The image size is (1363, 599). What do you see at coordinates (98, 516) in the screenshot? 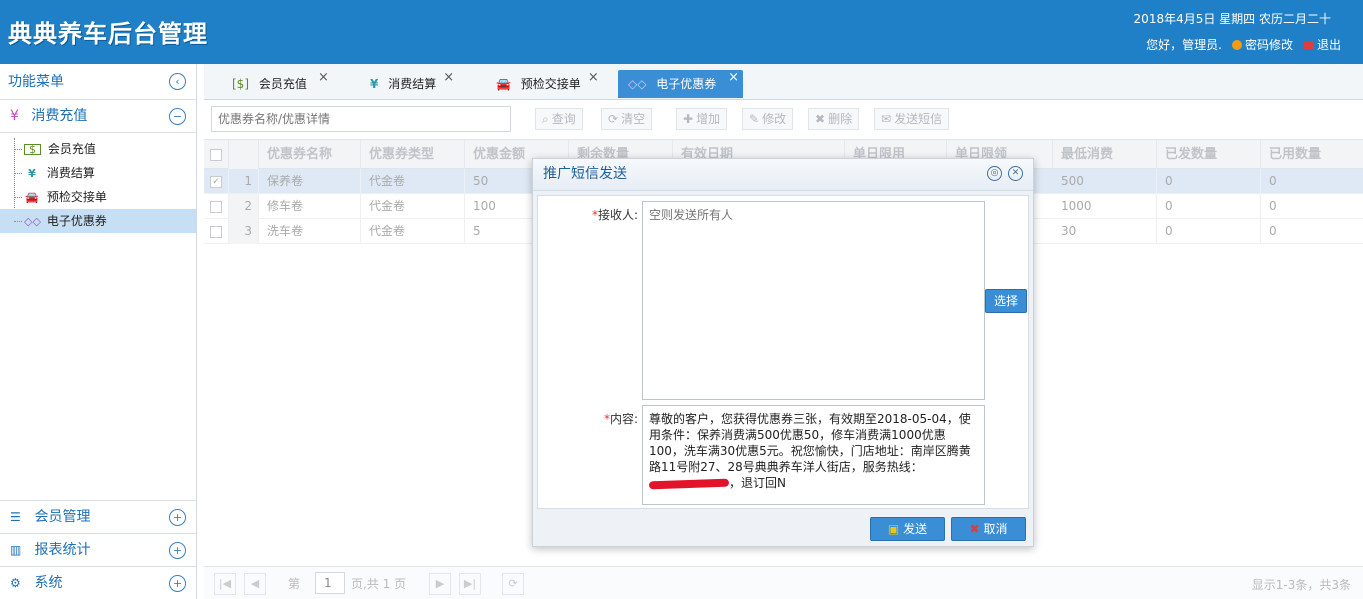
I see `sidebar-group-member: ☰ 会员管理 +` at bounding box center [98, 516].